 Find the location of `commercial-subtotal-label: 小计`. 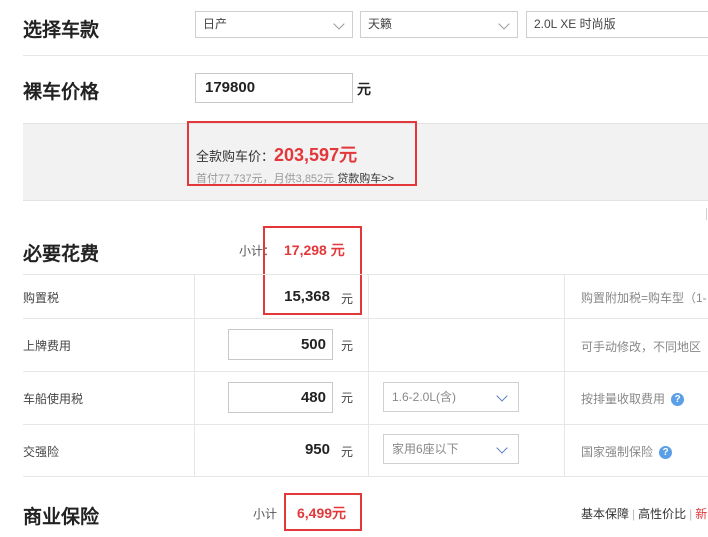

commercial-subtotal-label: 小计 is located at coordinates (265, 514).